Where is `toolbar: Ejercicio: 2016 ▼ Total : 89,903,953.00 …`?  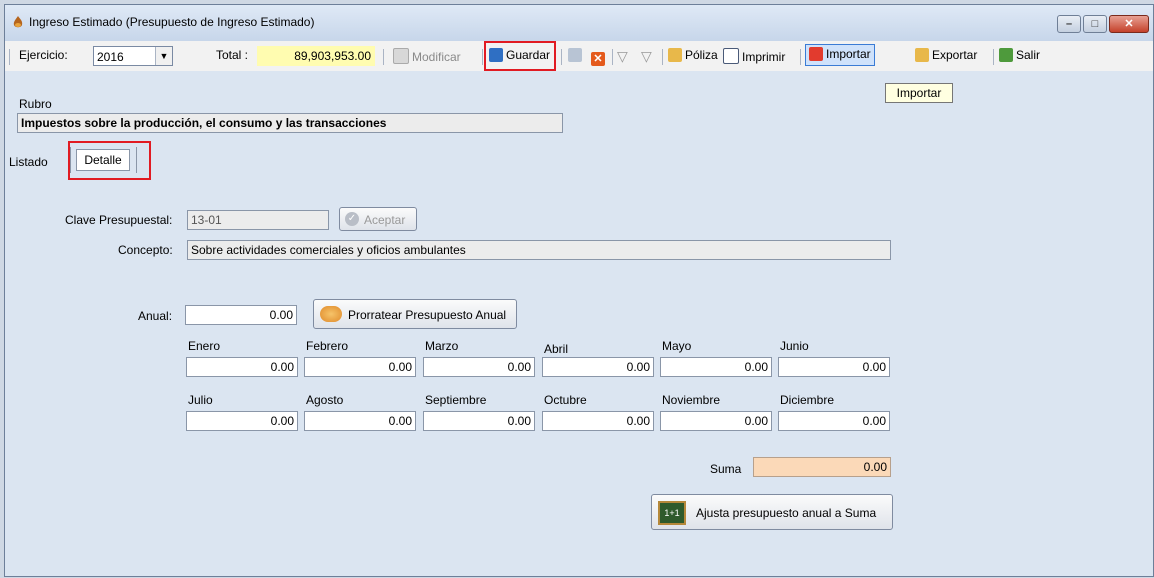
toolbar: Ejercicio: 2016 ▼ Total : 89,903,953.00 … is located at coordinates (579, 56).